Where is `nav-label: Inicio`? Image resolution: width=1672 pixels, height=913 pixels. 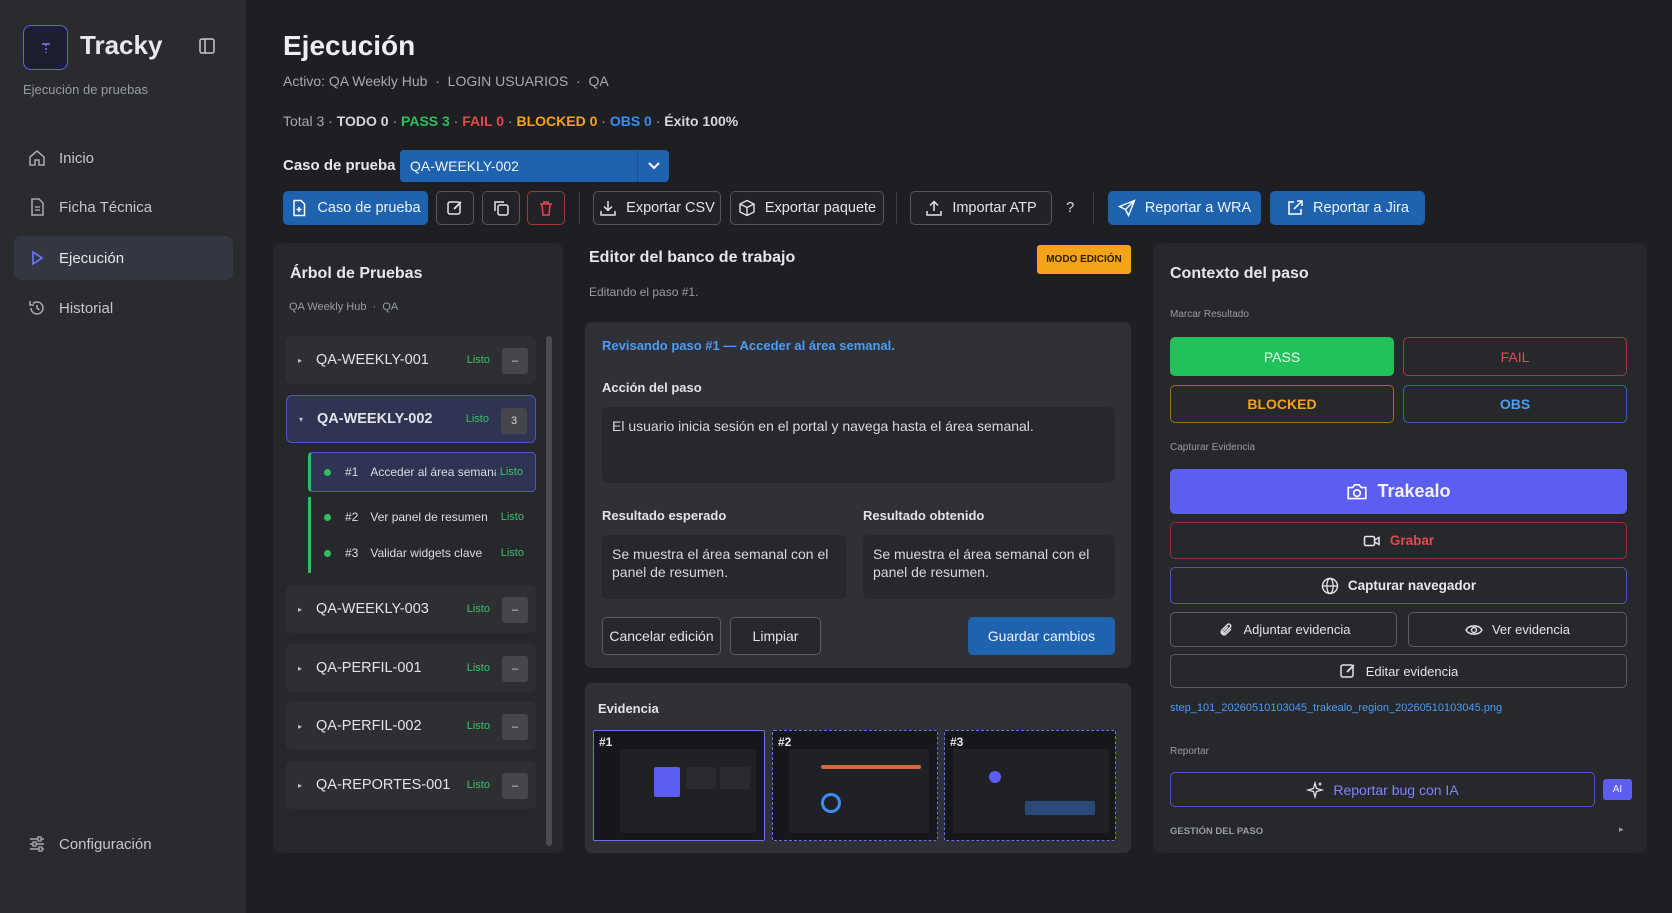
nav-label: Inicio is located at coordinates (77, 158).